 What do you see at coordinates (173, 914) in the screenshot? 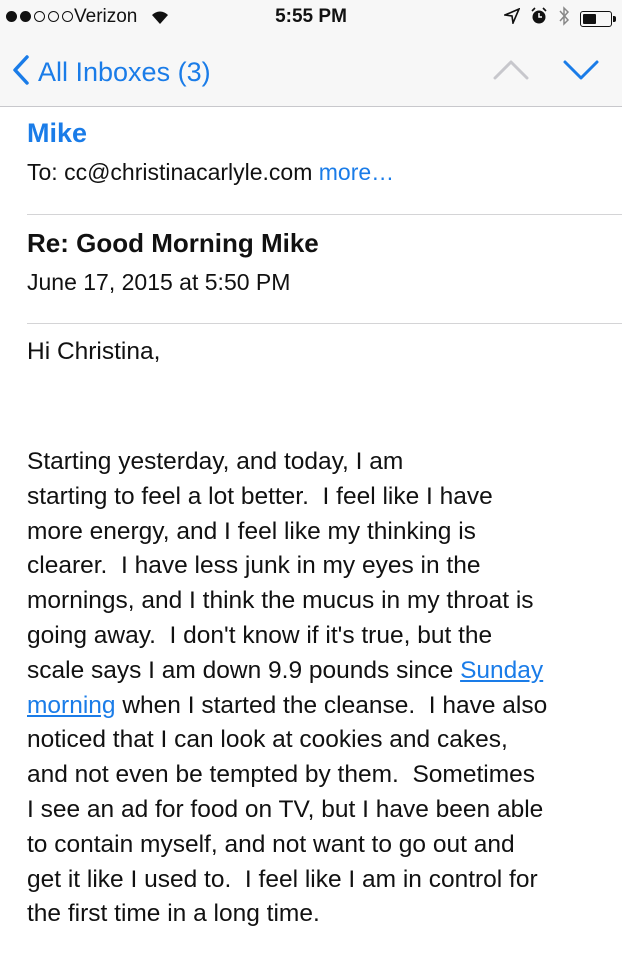
I see `body-line: the first time in a long time.` at bounding box center [173, 914].